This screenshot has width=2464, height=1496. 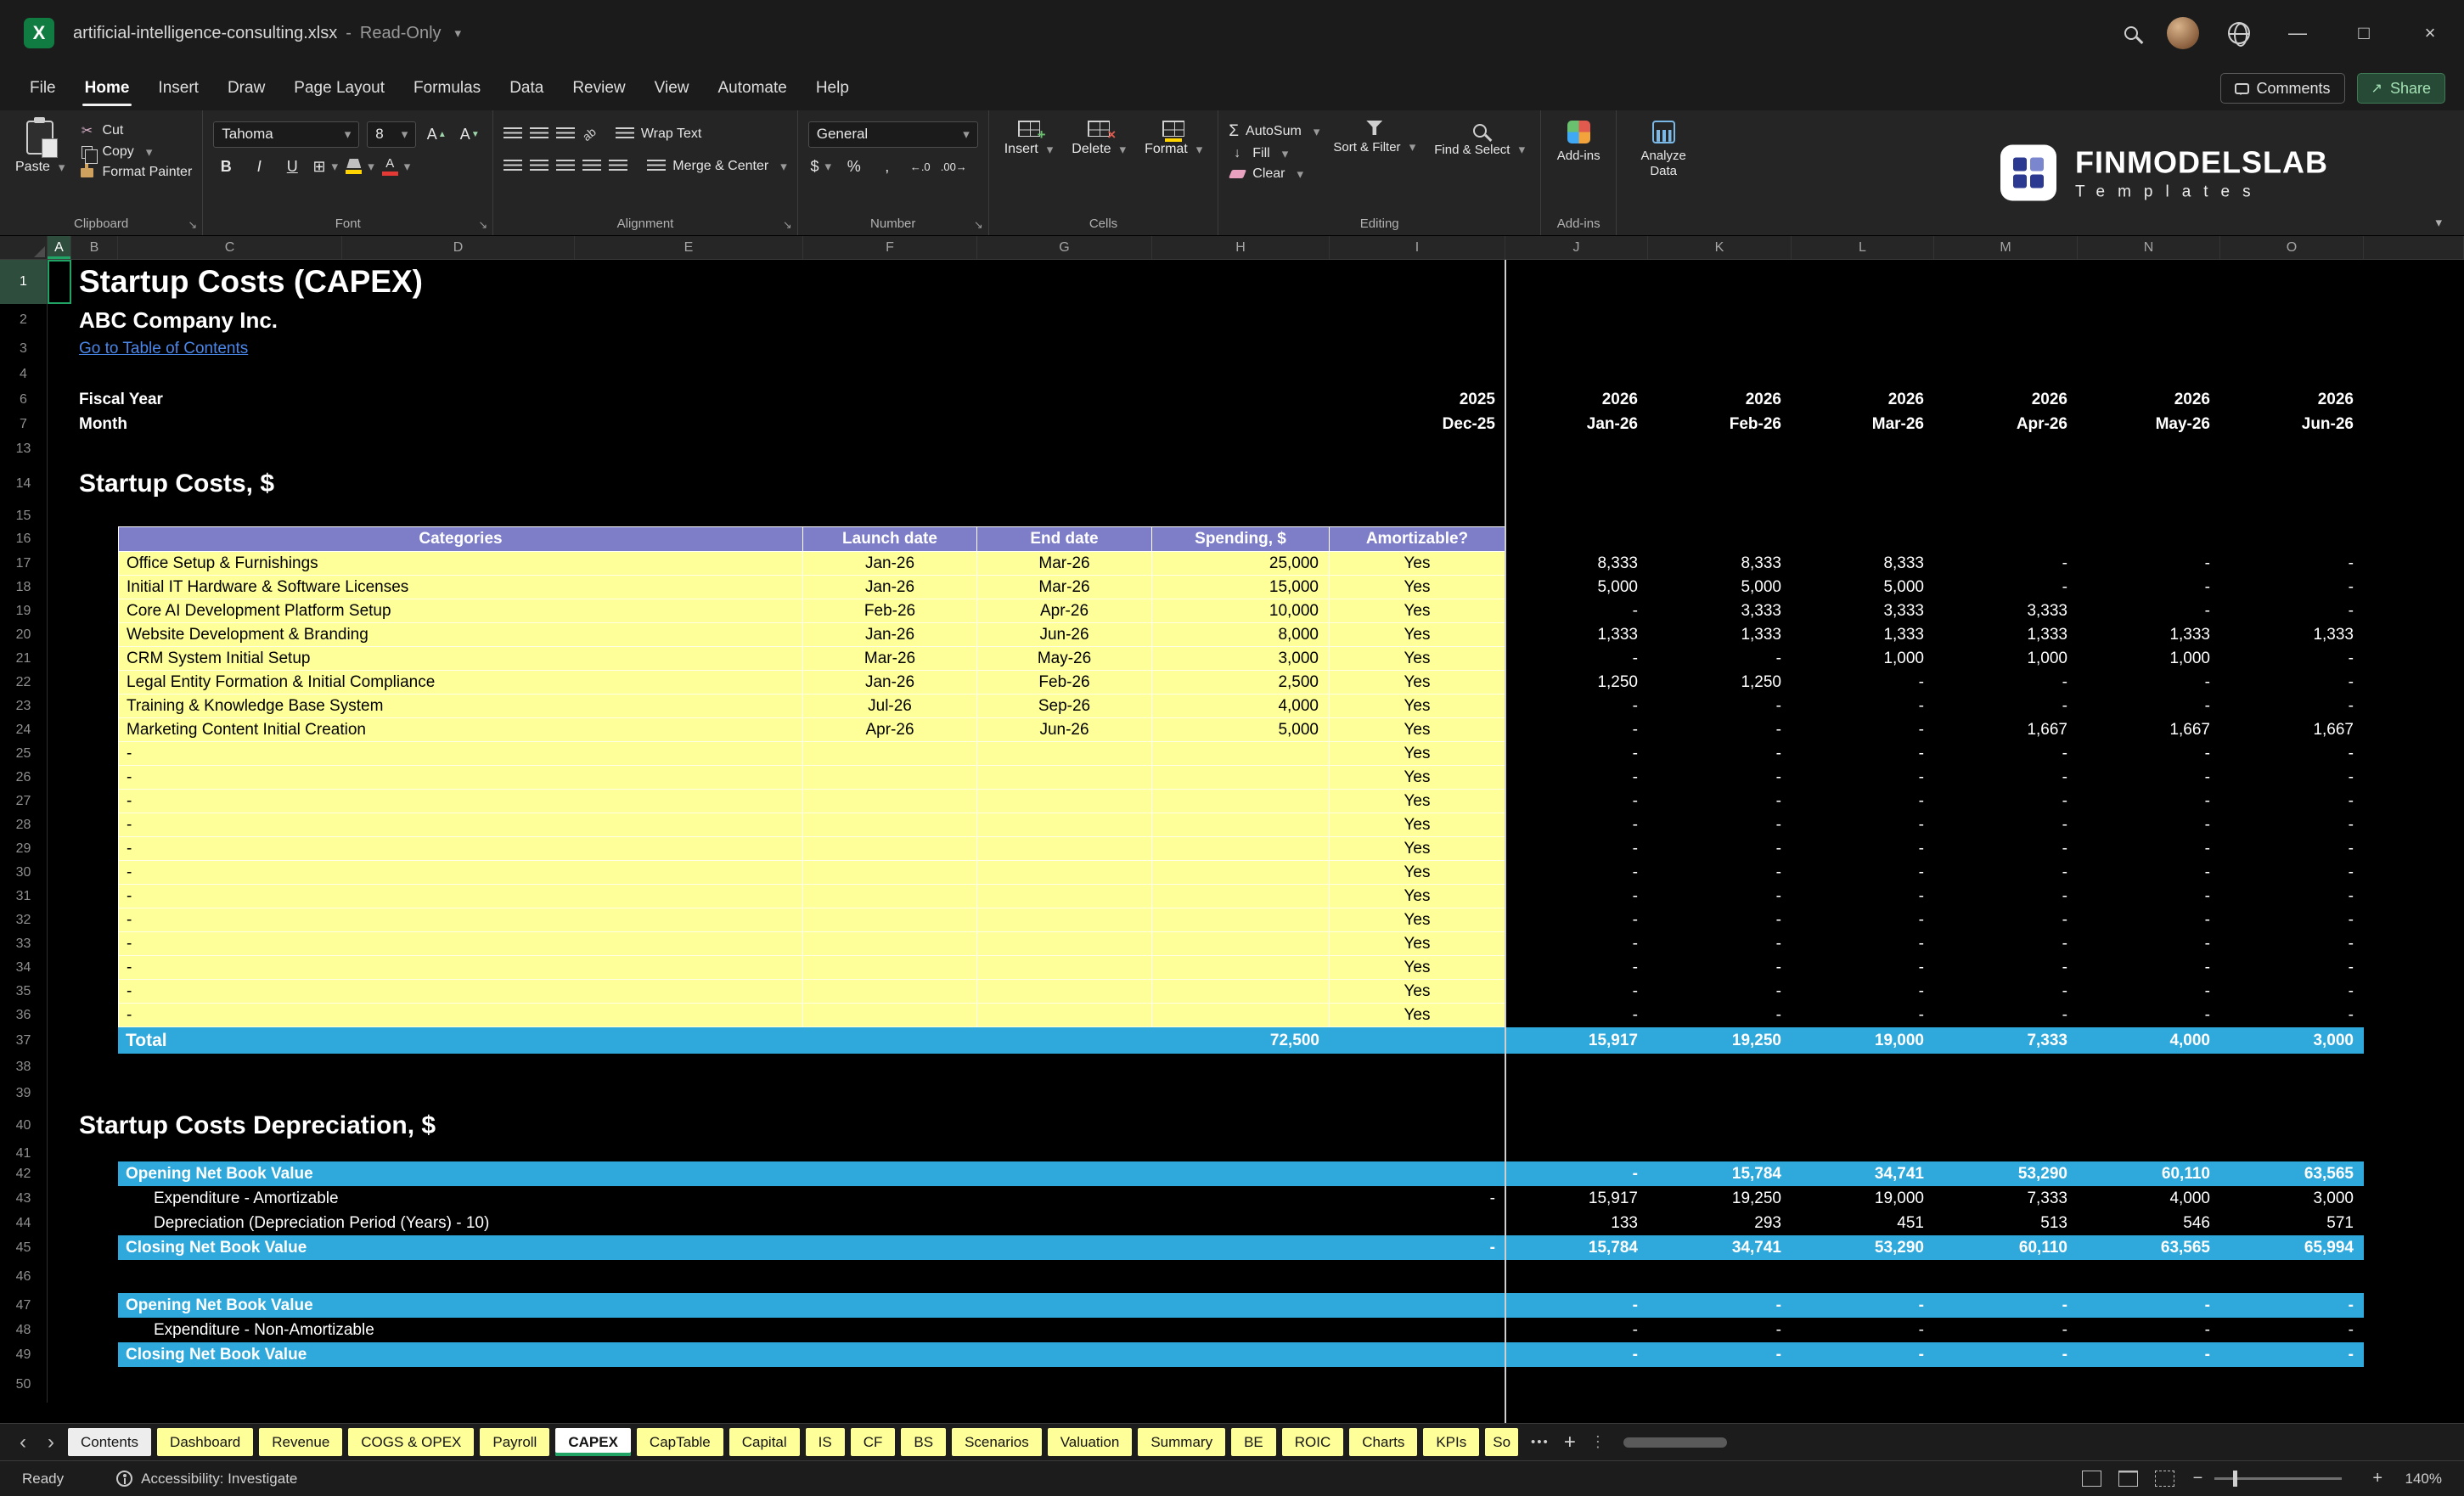 What do you see at coordinates (24, 849) in the screenshot?
I see `row-number-29: 29` at bounding box center [24, 849].